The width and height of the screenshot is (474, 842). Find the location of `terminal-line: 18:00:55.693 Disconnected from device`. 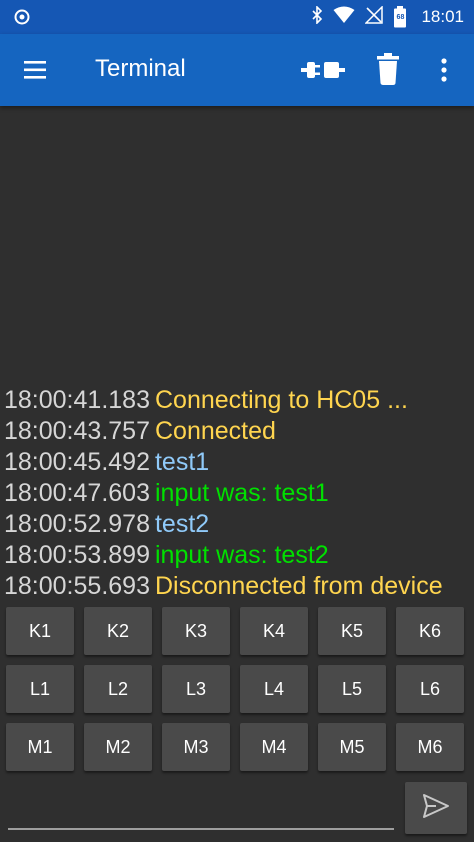

terminal-line: 18:00:55.693 Disconnected from device is located at coordinates (239, 586).